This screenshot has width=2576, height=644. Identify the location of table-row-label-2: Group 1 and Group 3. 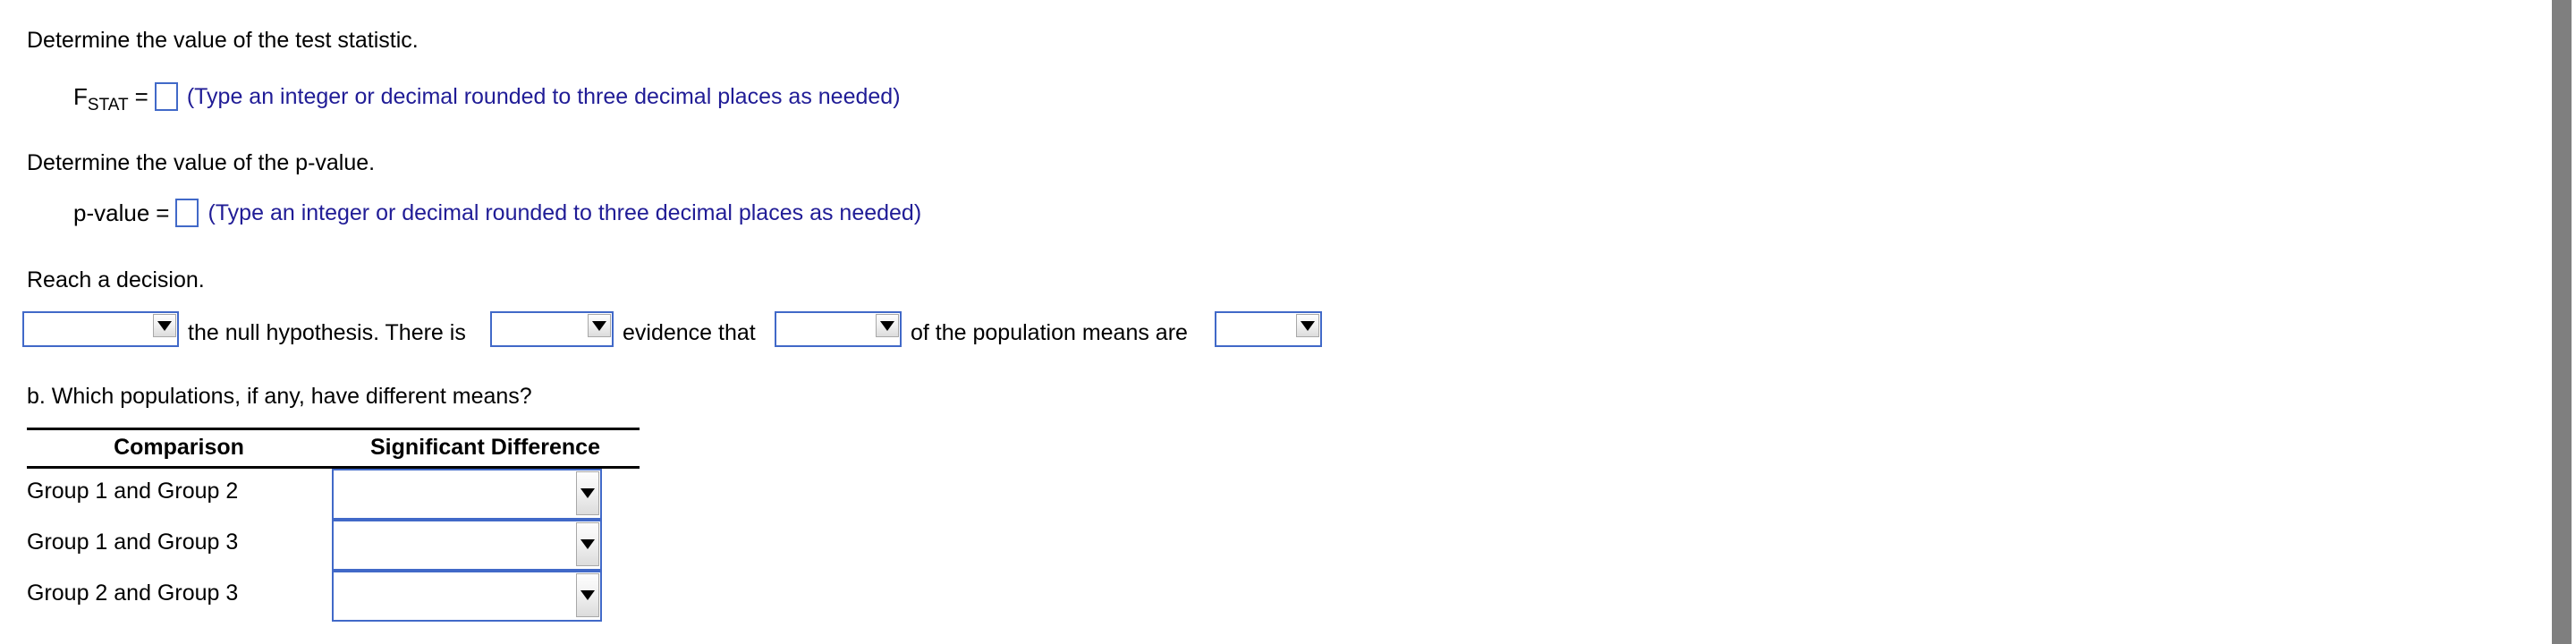
(133, 542).